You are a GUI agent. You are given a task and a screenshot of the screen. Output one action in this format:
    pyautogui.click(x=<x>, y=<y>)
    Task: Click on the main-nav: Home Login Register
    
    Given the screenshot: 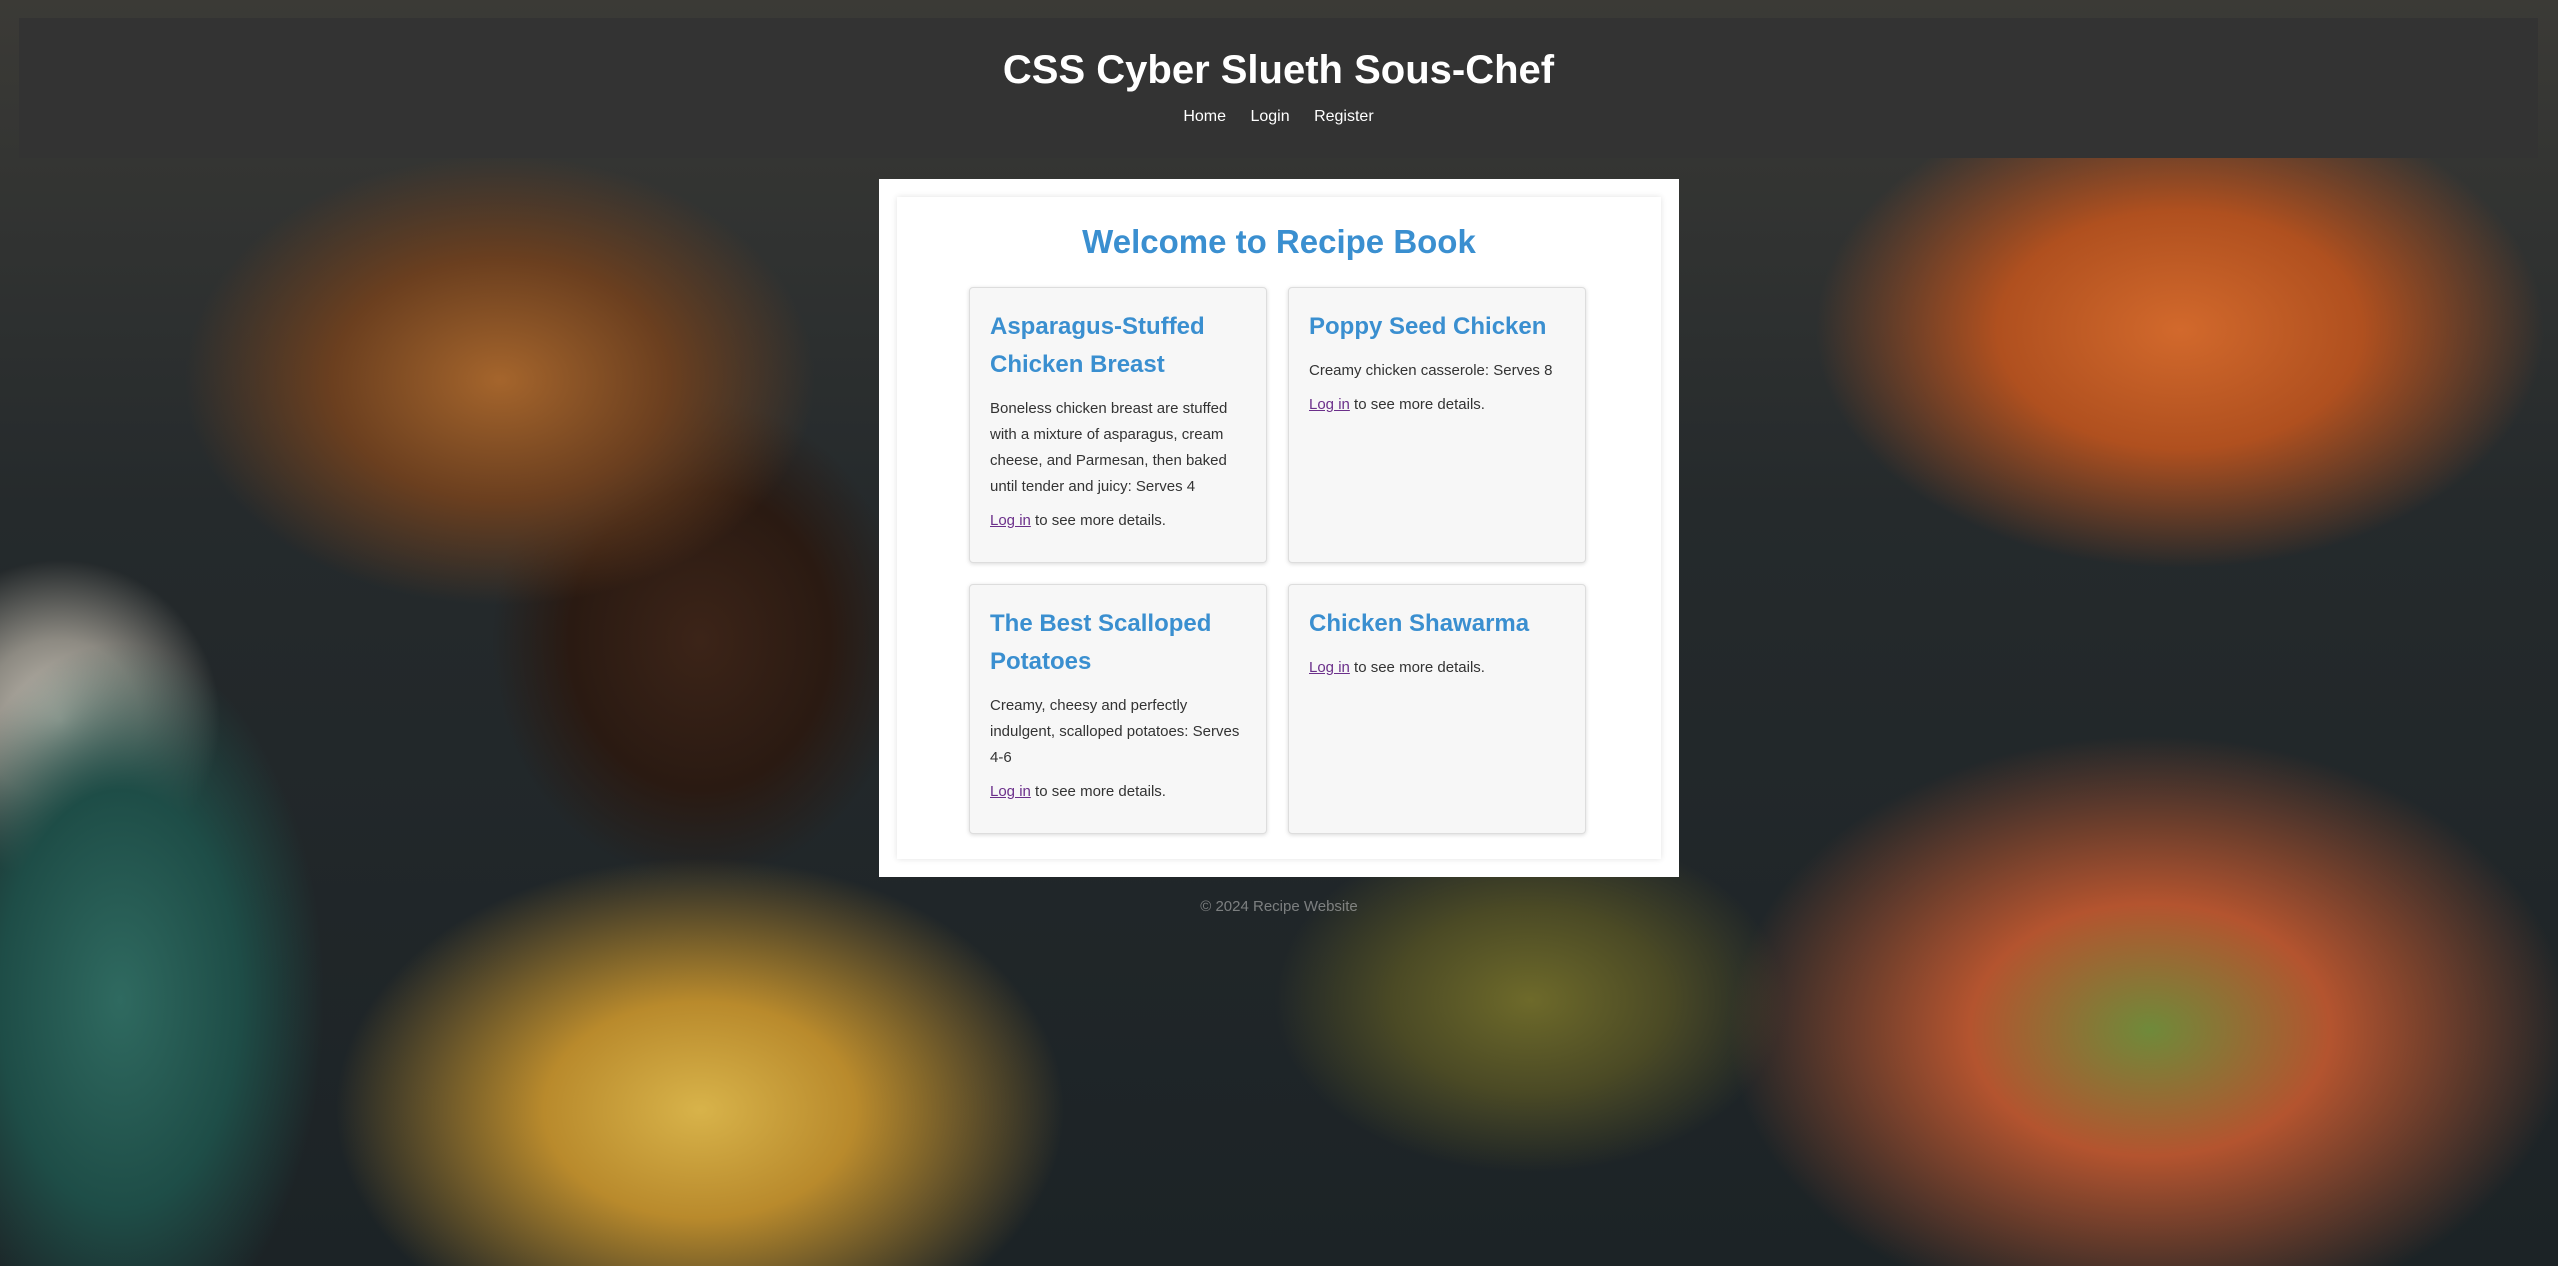 What is the action you would take?
    pyautogui.click(x=1278, y=117)
    